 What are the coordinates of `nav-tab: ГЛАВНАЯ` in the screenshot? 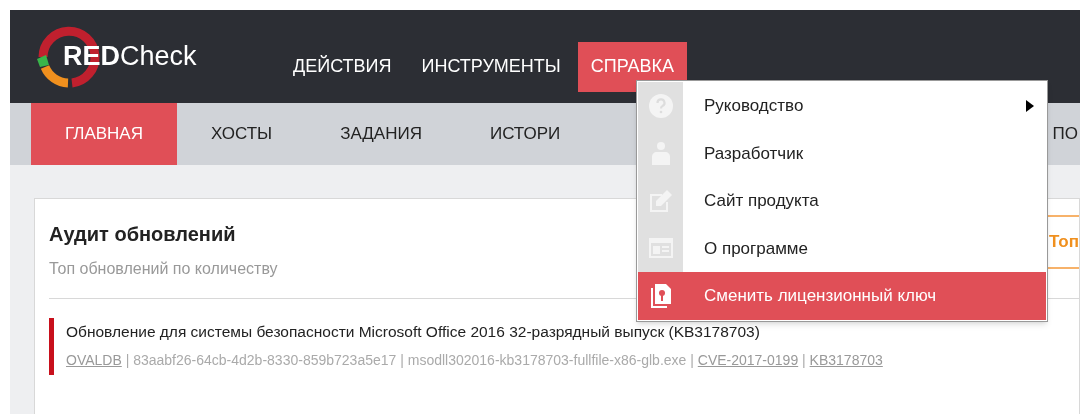 It's located at (104, 134).